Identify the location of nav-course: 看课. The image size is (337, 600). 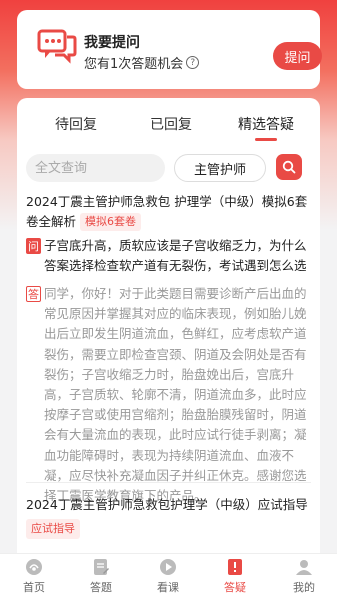
(168, 577).